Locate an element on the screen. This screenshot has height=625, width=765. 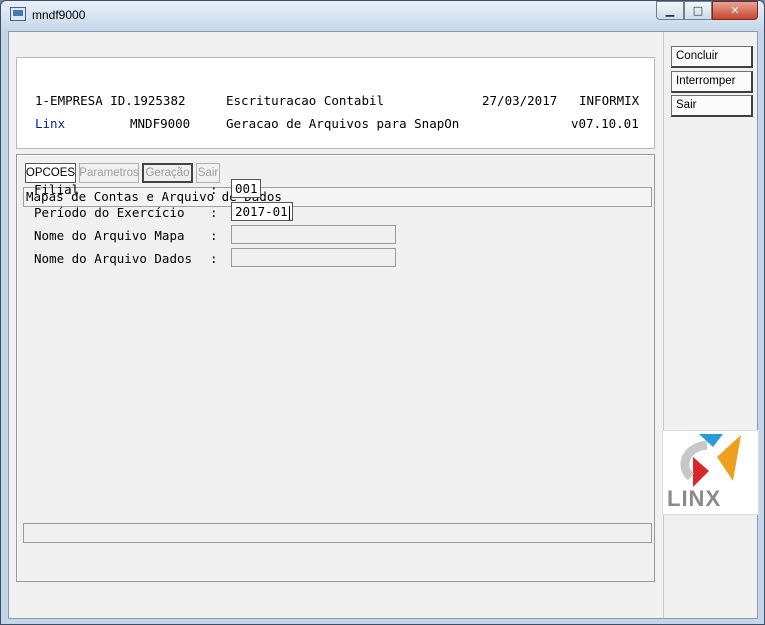
status-bar is located at coordinates (337, 533).